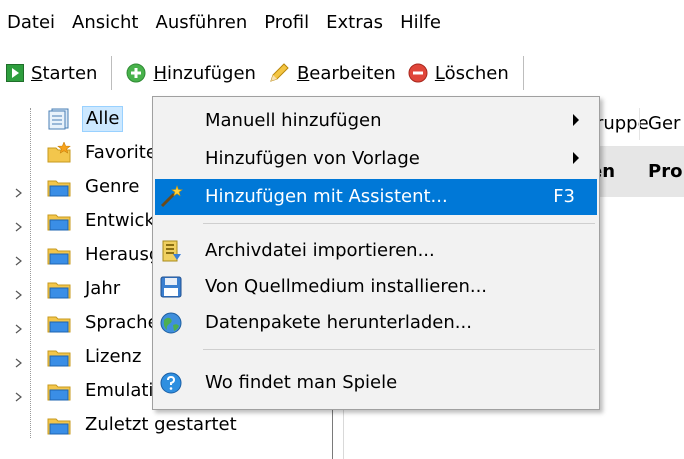  Describe the element at coordinates (312, 158) in the screenshot. I see `menu-item-label: Hinzufügen von Vorlage` at that location.